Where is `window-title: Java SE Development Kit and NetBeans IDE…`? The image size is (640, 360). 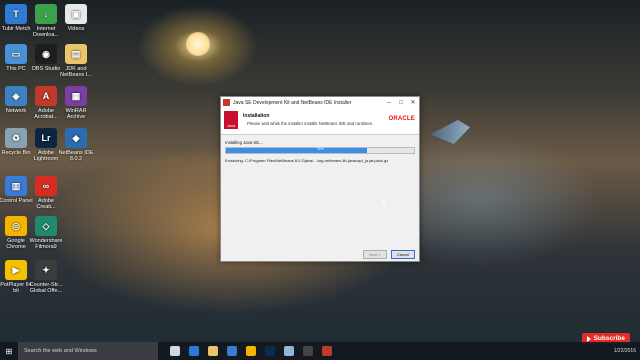 window-title: Java SE Development Kit and NetBeans IDE… is located at coordinates (292, 102).